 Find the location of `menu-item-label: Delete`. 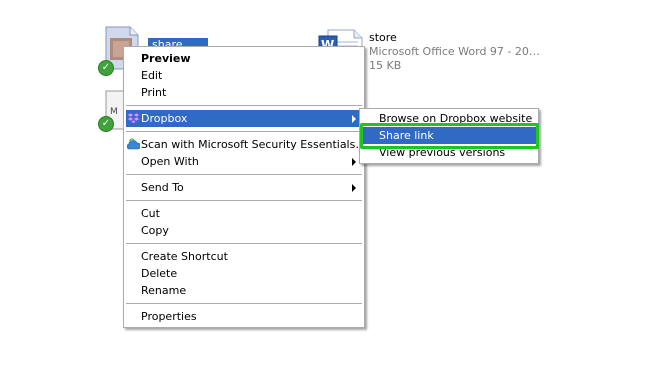

menu-item-label: Delete is located at coordinates (159, 273).